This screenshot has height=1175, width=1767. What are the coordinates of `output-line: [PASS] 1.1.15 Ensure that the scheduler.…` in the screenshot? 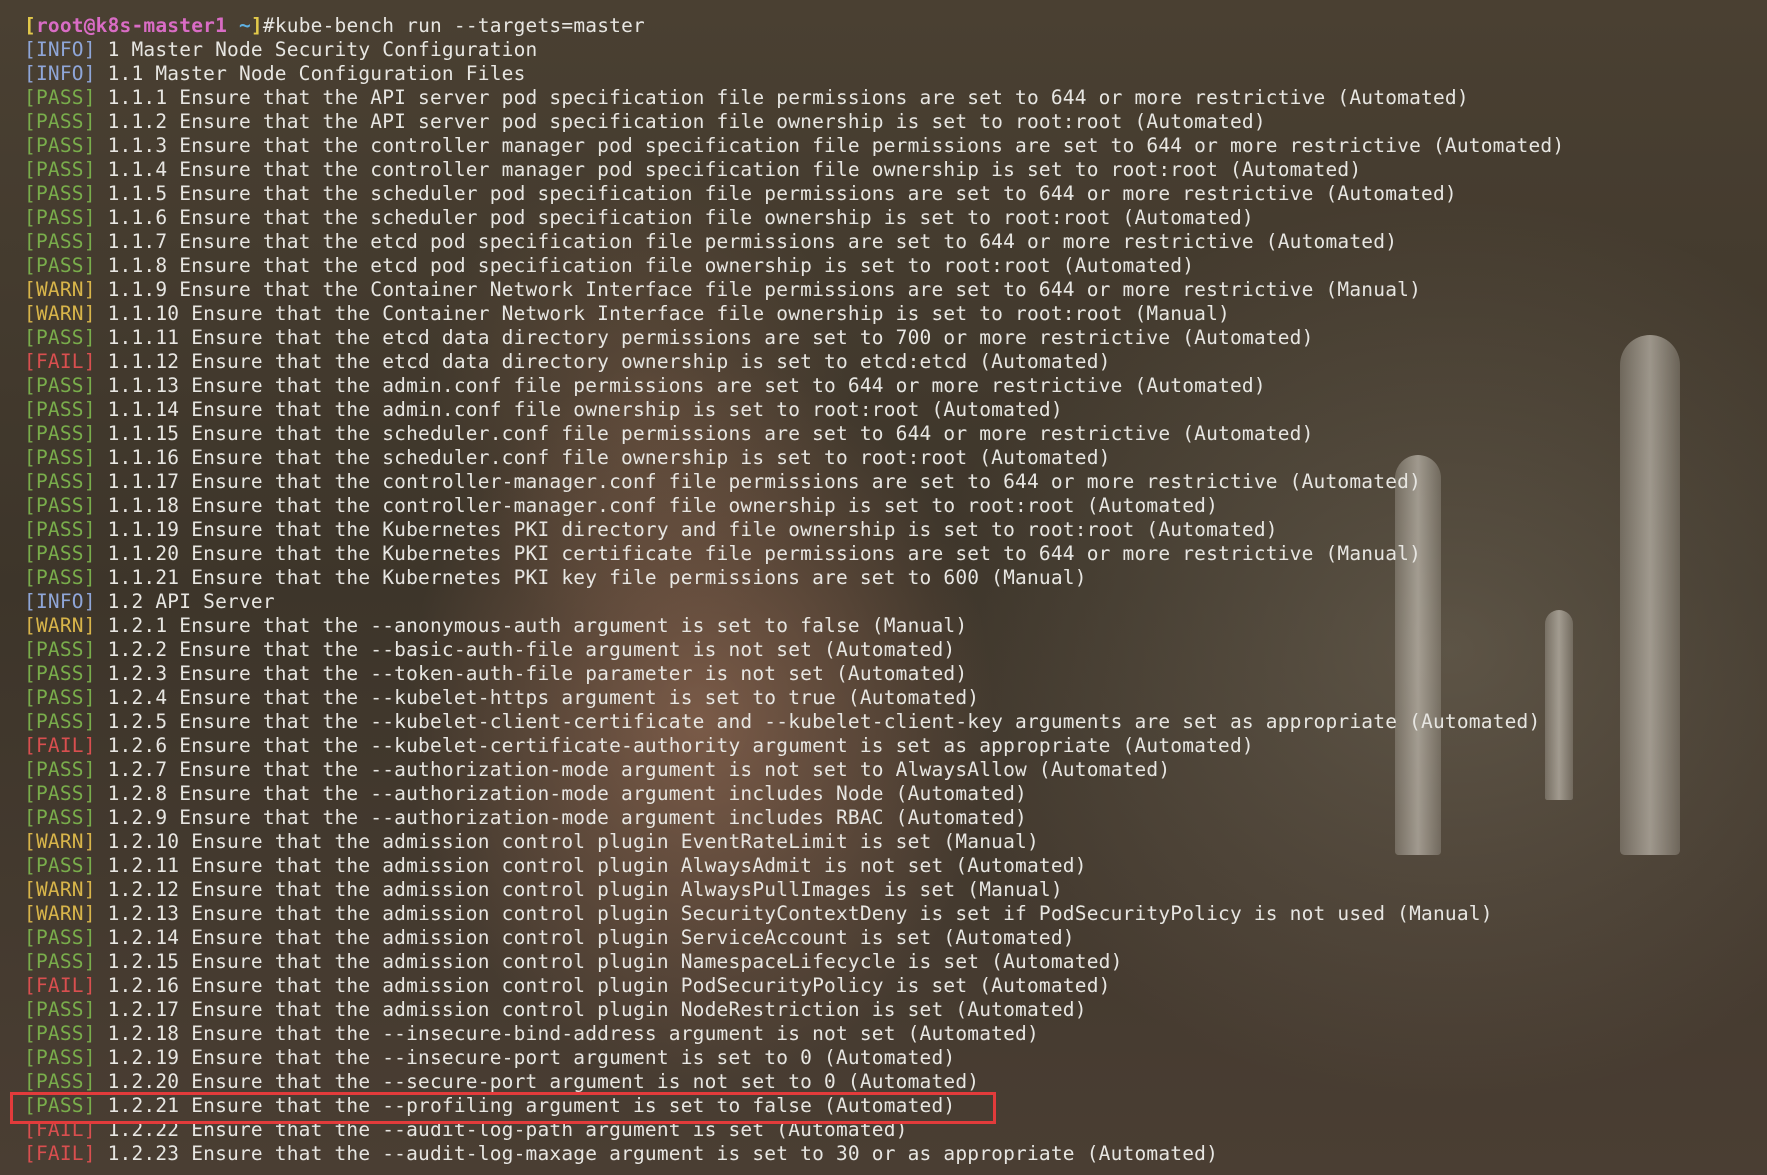 It's located at (669, 433).